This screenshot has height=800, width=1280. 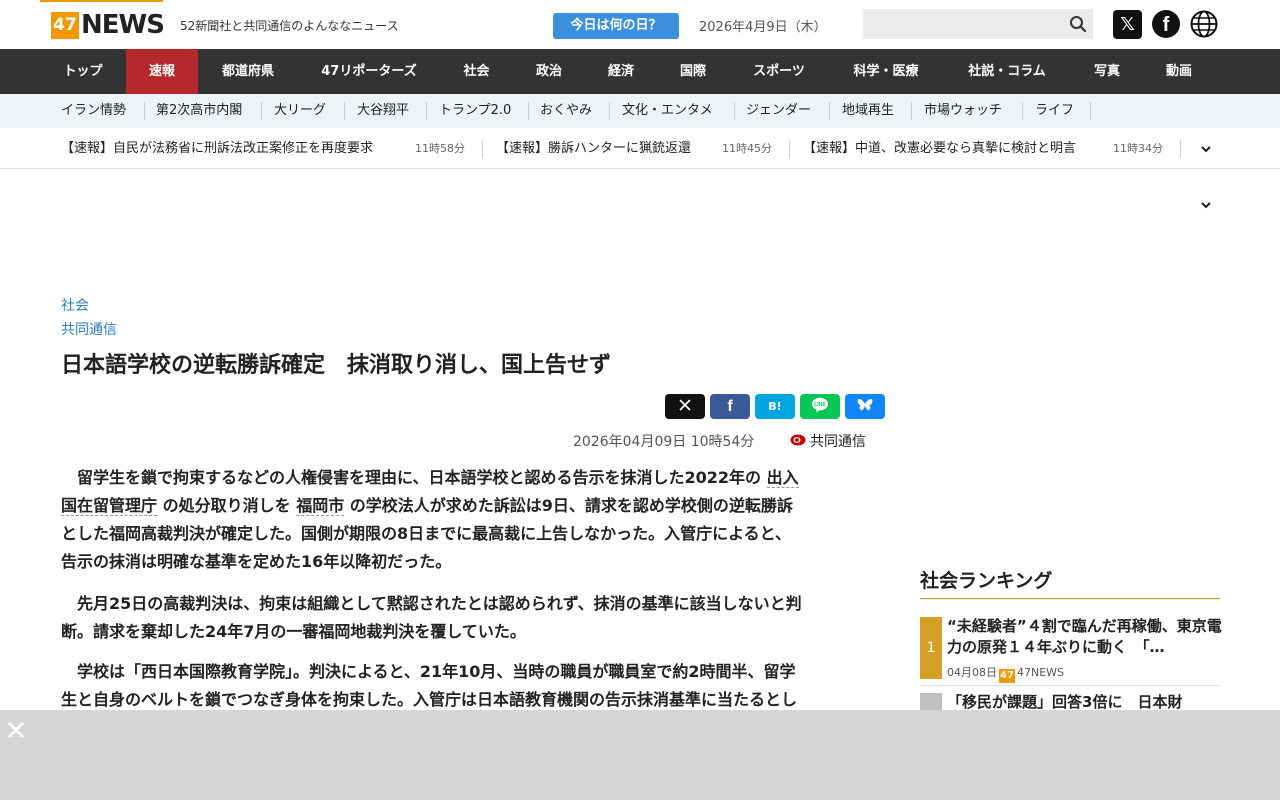 I want to click on ticker-headline: 【速報】自民が法務省に刑訴法改正案修正を再度要求, so click(x=217, y=148).